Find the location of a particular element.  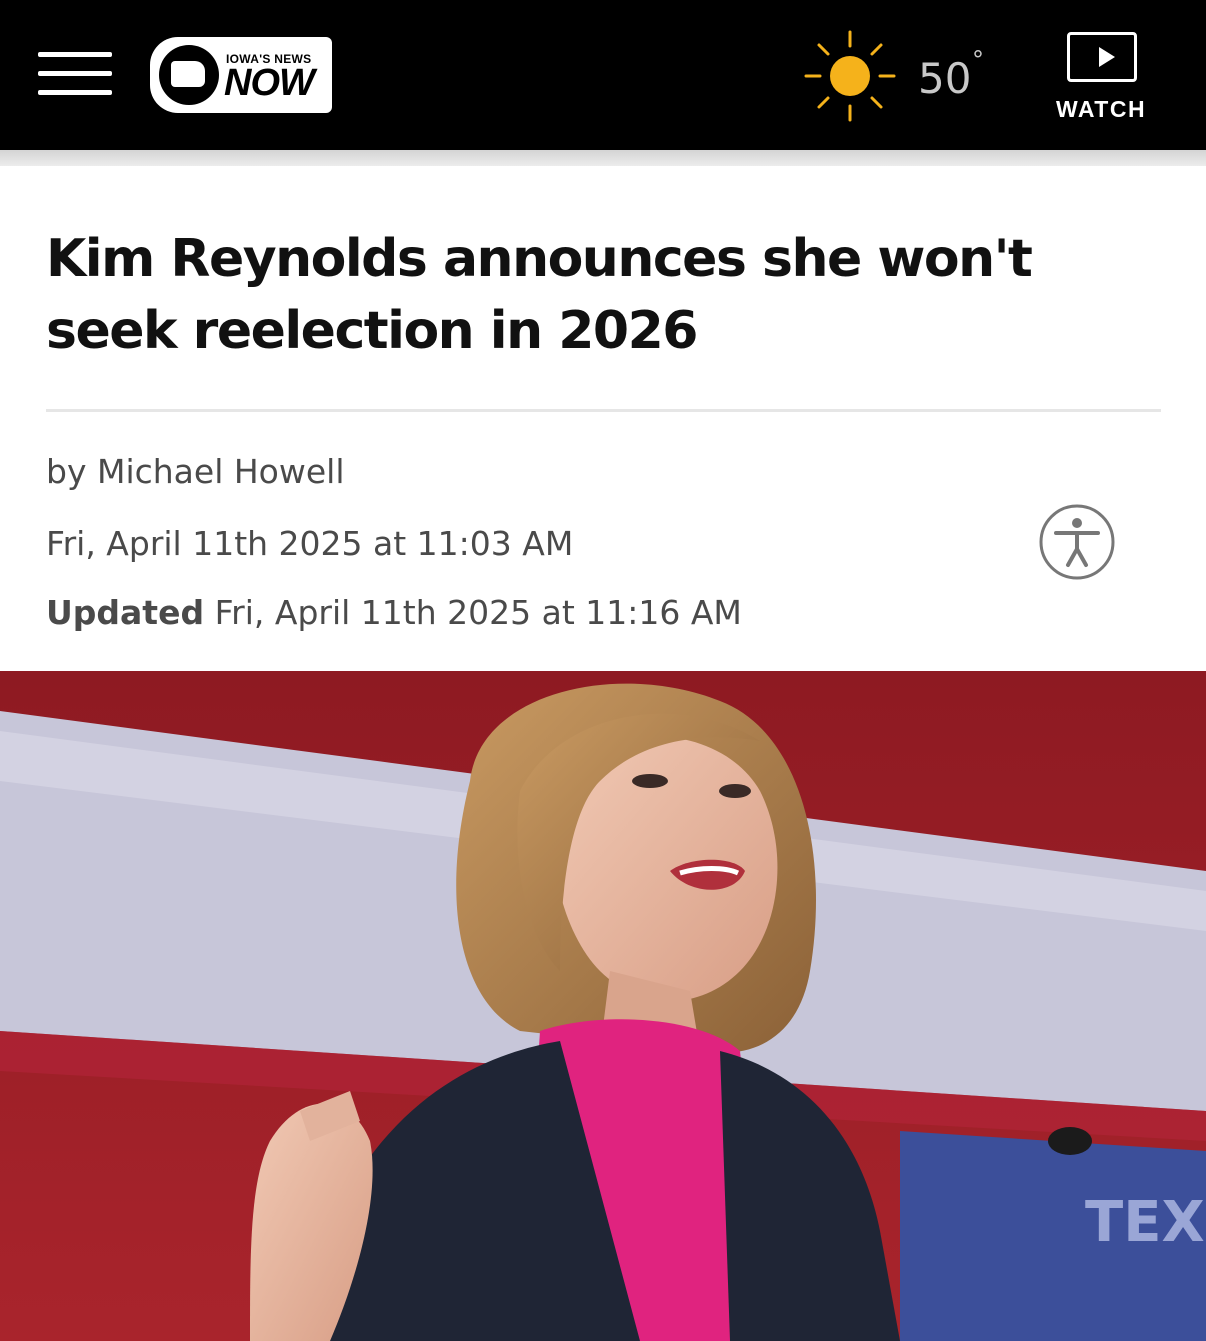

lectern-sign-text: TEX is located at coordinates (1145, 1222).